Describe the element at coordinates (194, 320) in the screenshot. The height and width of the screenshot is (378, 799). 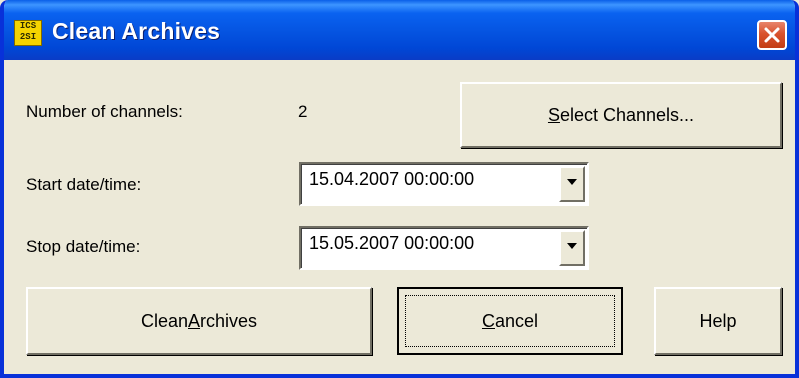
I see `clean-archives-accel: A` at that location.